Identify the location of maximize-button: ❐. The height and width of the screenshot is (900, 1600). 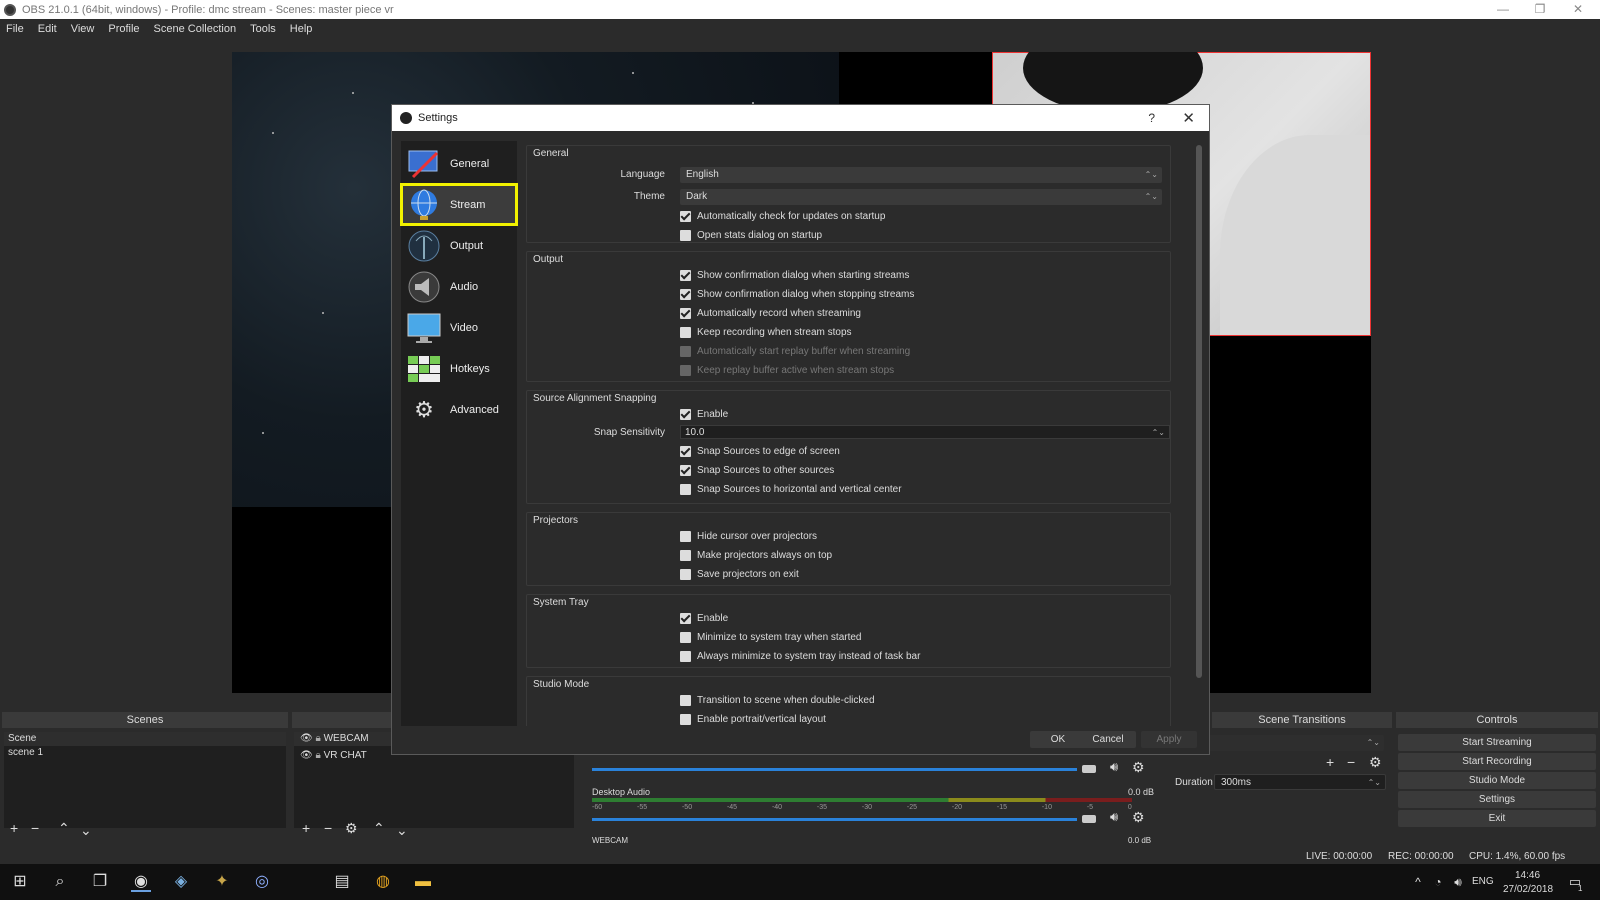
(1540, 9).